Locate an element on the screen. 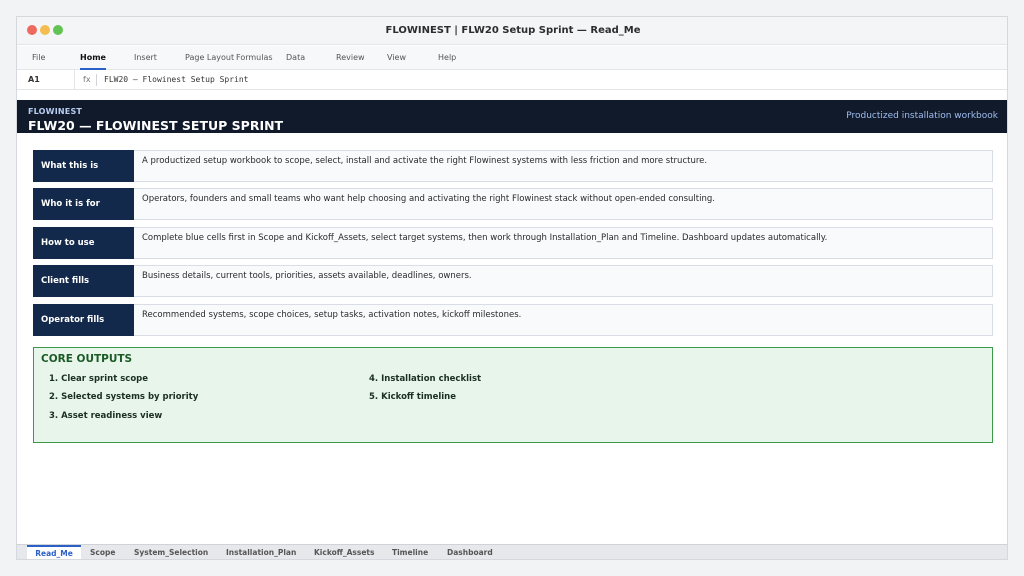  ribbon-tab-page-layout: Page Layout is located at coordinates (209, 58).